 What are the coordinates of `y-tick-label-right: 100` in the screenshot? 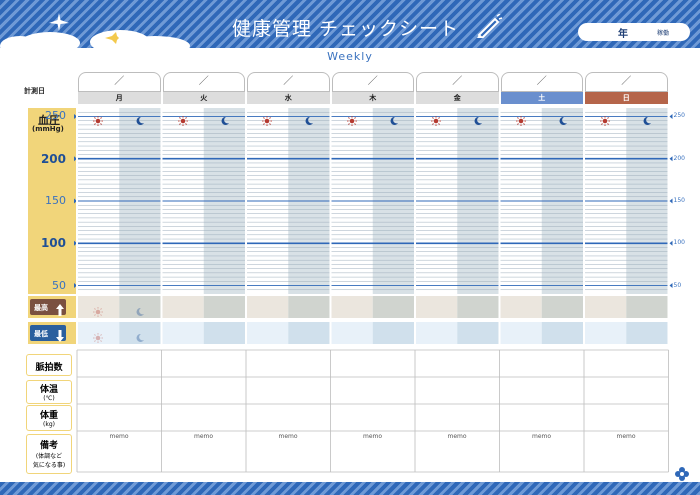 It's located at (679, 243).